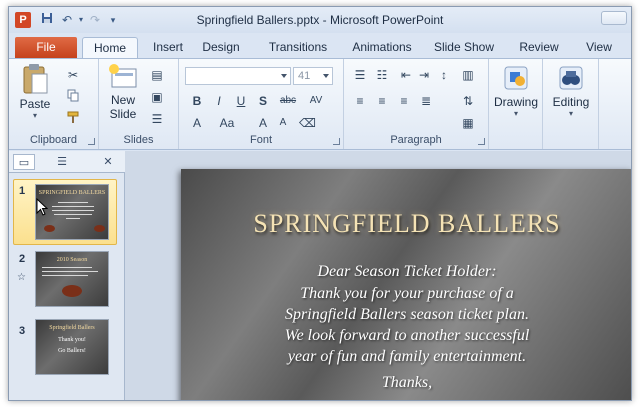  What do you see at coordinates (468, 75) in the screenshot?
I see `columns-icon: ▥` at bounding box center [468, 75].